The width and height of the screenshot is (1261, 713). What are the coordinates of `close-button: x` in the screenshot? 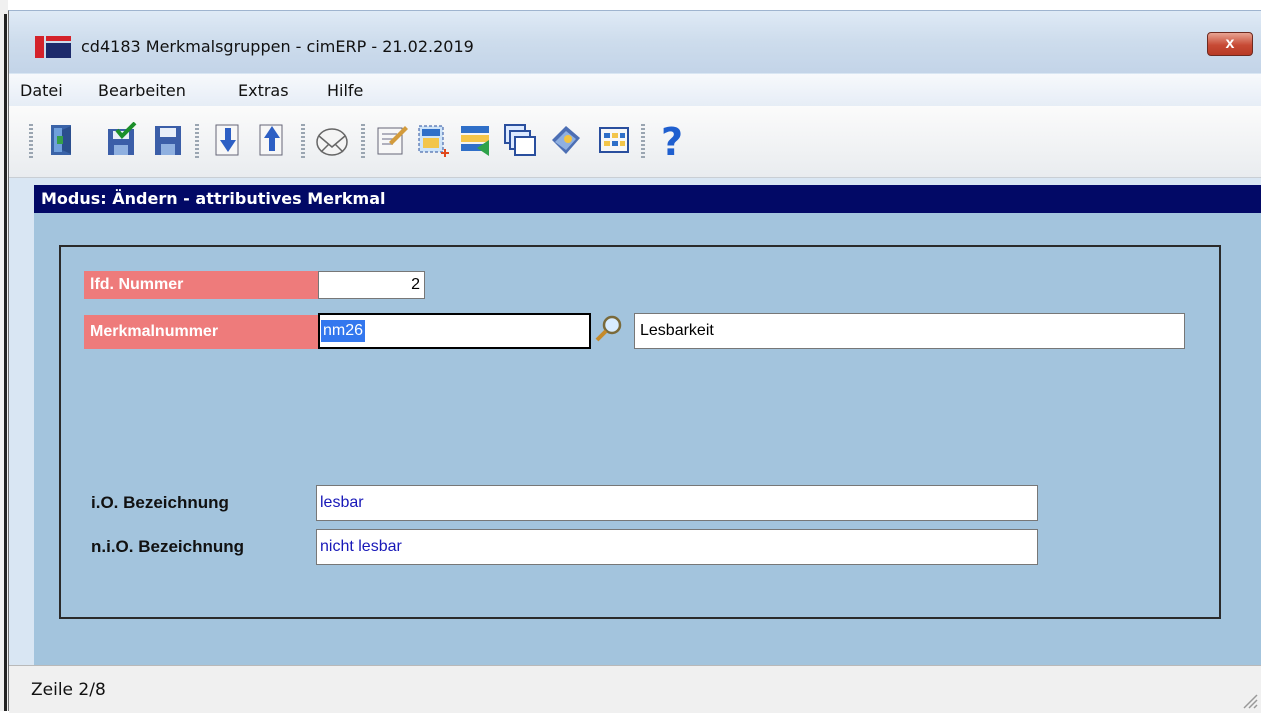 It's located at (1230, 44).